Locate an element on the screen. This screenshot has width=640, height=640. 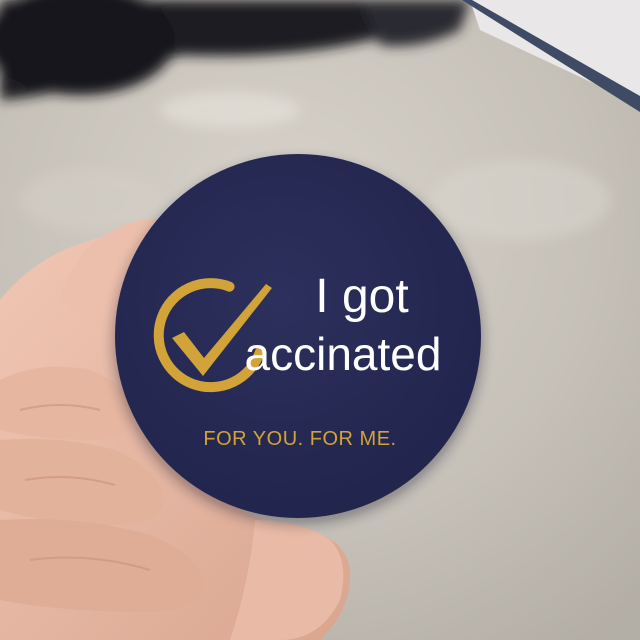
sticker-line1: I got is located at coordinates (361, 296).